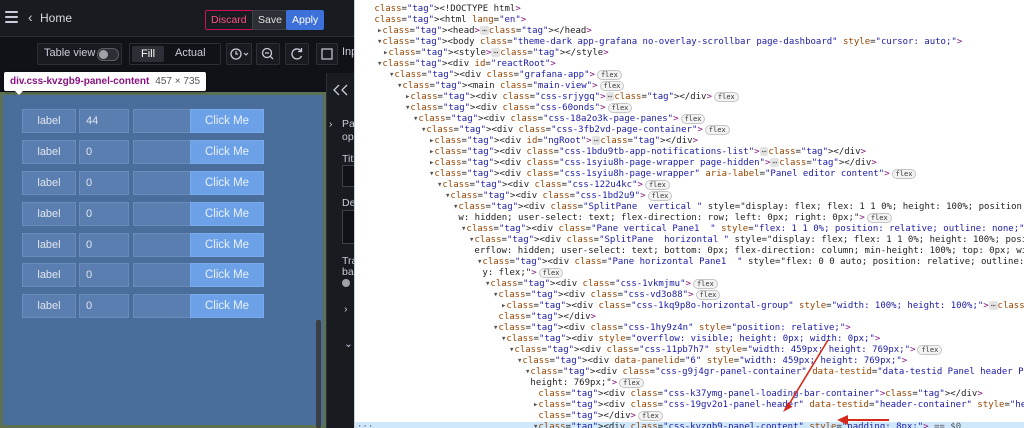 This screenshot has height=428, width=1024. I want to click on inspect-icon, so click(327, 54).